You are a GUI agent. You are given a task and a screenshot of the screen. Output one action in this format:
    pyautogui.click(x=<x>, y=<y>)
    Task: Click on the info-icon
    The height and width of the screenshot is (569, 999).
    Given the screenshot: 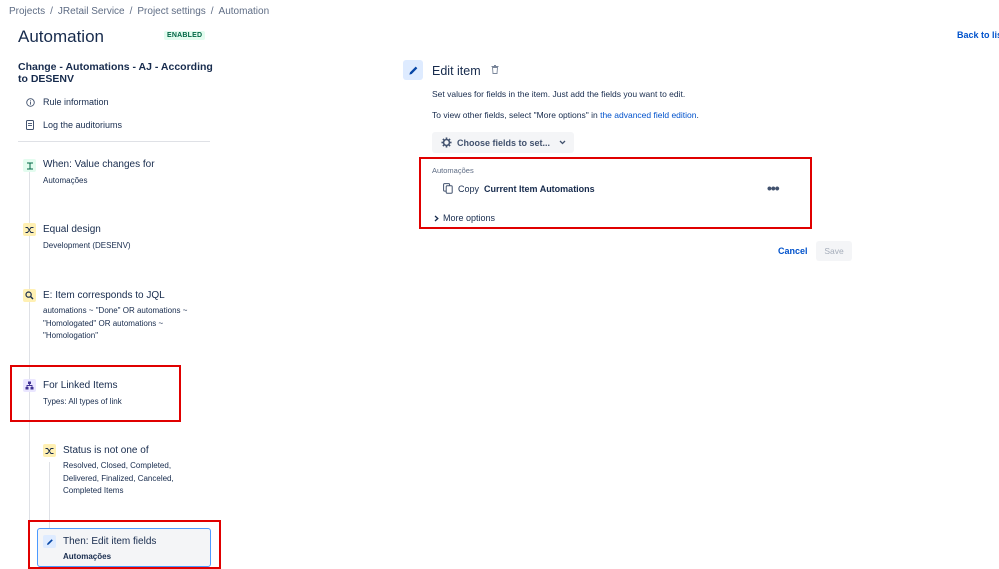 What is the action you would take?
    pyautogui.click(x=30, y=102)
    